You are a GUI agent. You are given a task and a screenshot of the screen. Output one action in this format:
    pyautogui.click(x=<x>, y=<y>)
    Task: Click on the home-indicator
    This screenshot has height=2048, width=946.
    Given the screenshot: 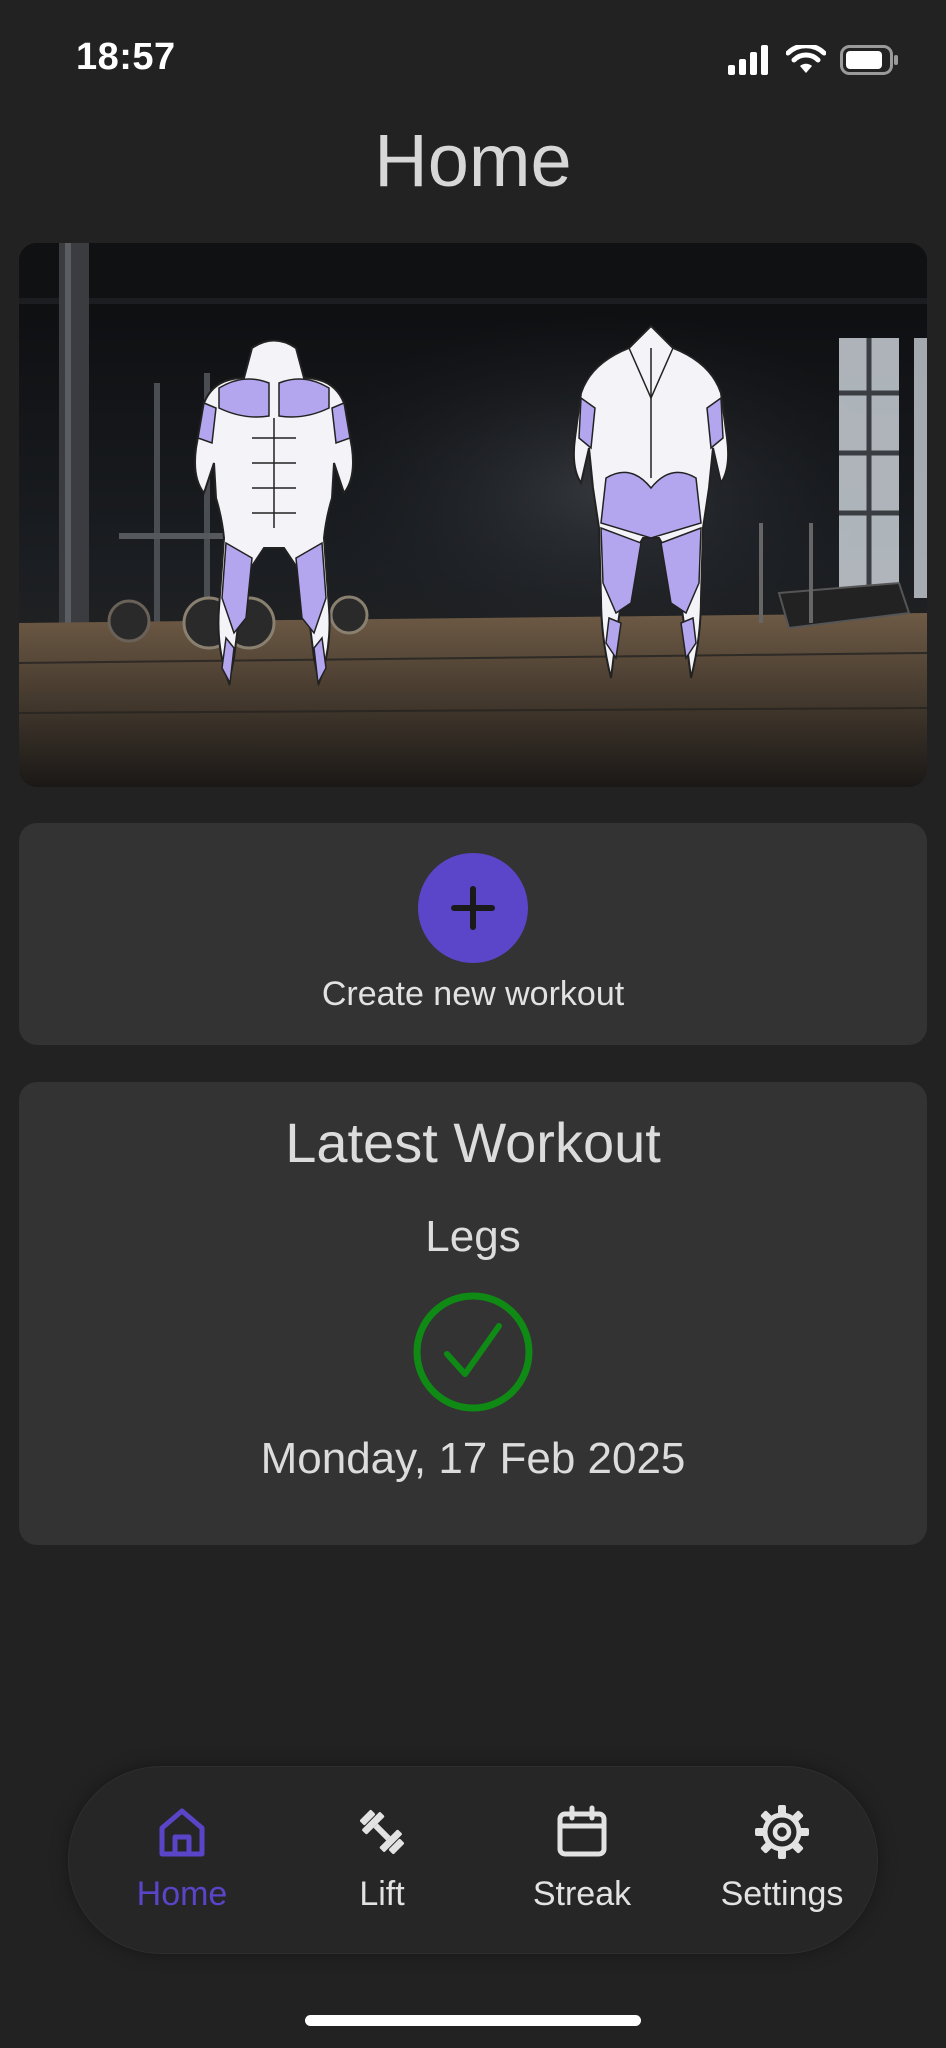 What is the action you would take?
    pyautogui.click(x=473, y=2020)
    